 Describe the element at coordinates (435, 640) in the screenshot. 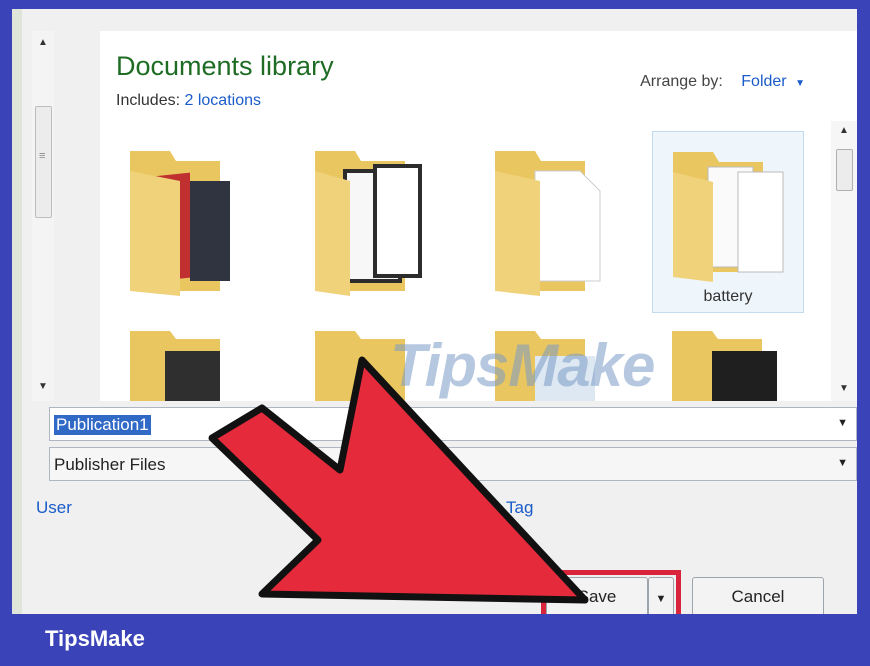

I see `footer-bar: TipsMake` at that location.